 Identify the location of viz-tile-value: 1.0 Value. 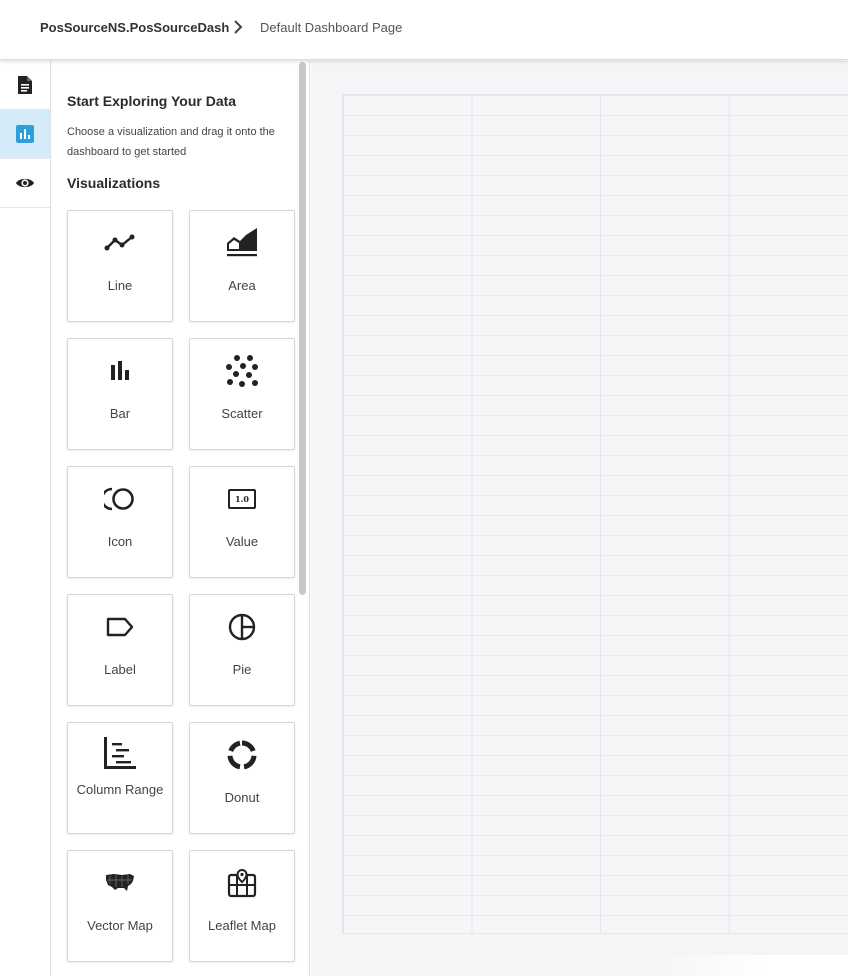
(242, 522).